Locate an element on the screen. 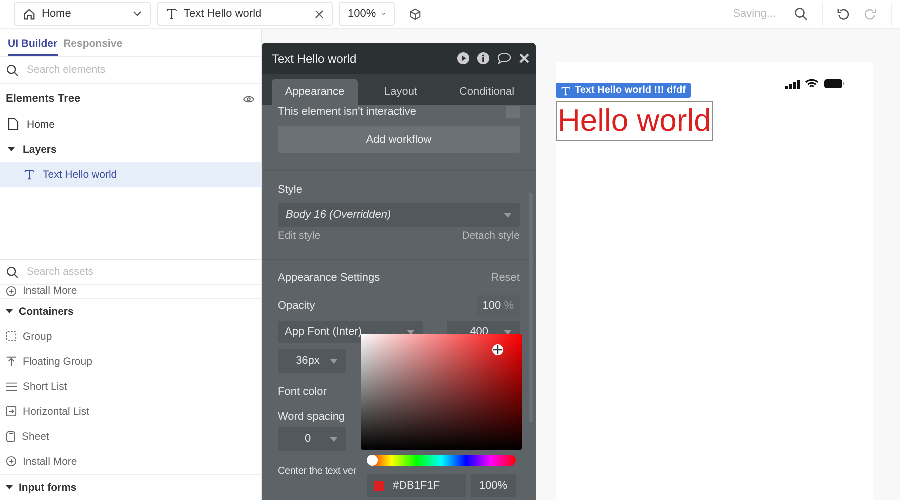  tree-item: Layers is located at coordinates (130, 149).